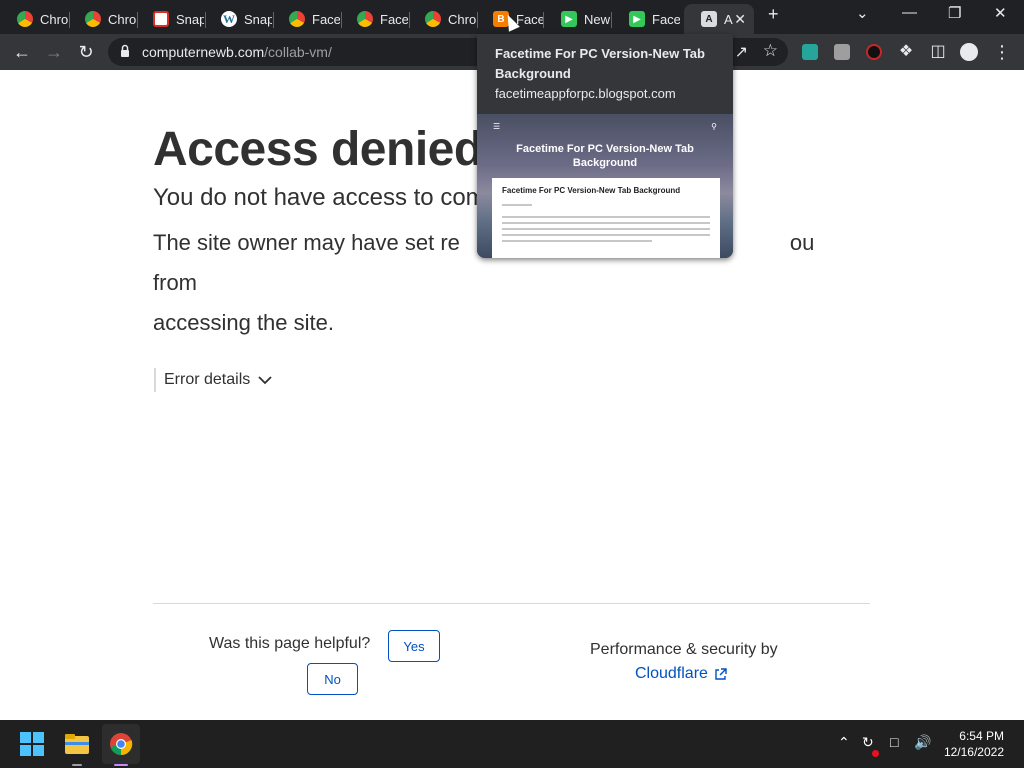 The image size is (1024, 768). Describe the element at coordinates (318, 149) in the screenshot. I see `page-title: Access denied` at that location.